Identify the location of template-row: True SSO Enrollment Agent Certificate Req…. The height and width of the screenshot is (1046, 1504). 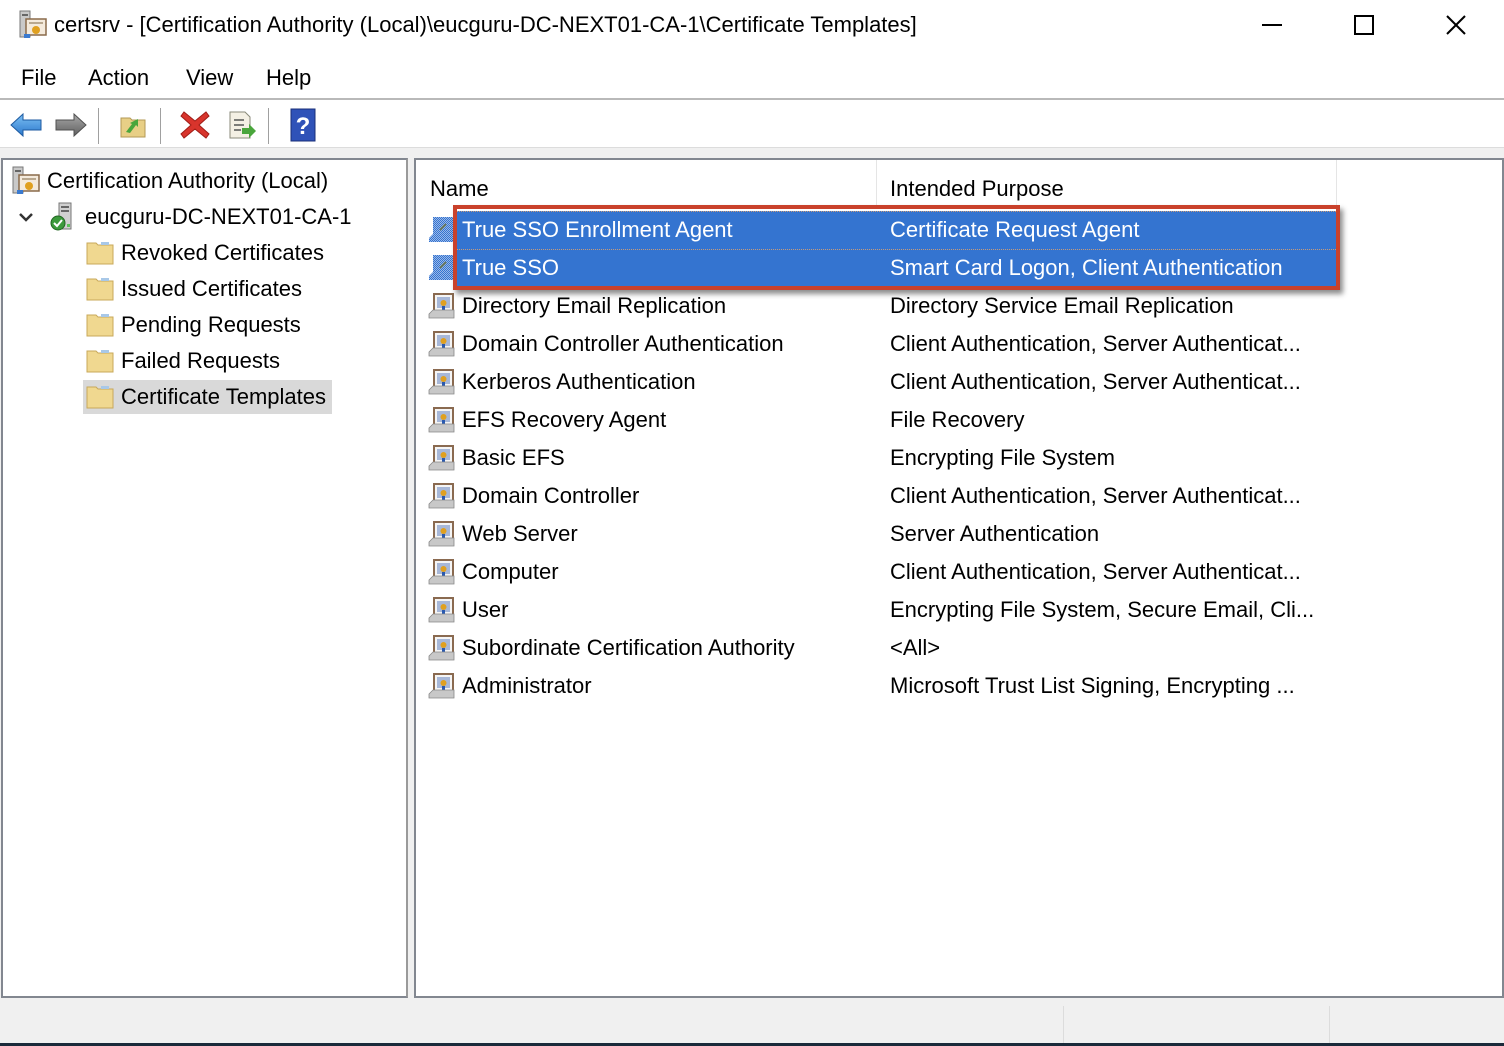
(959, 230).